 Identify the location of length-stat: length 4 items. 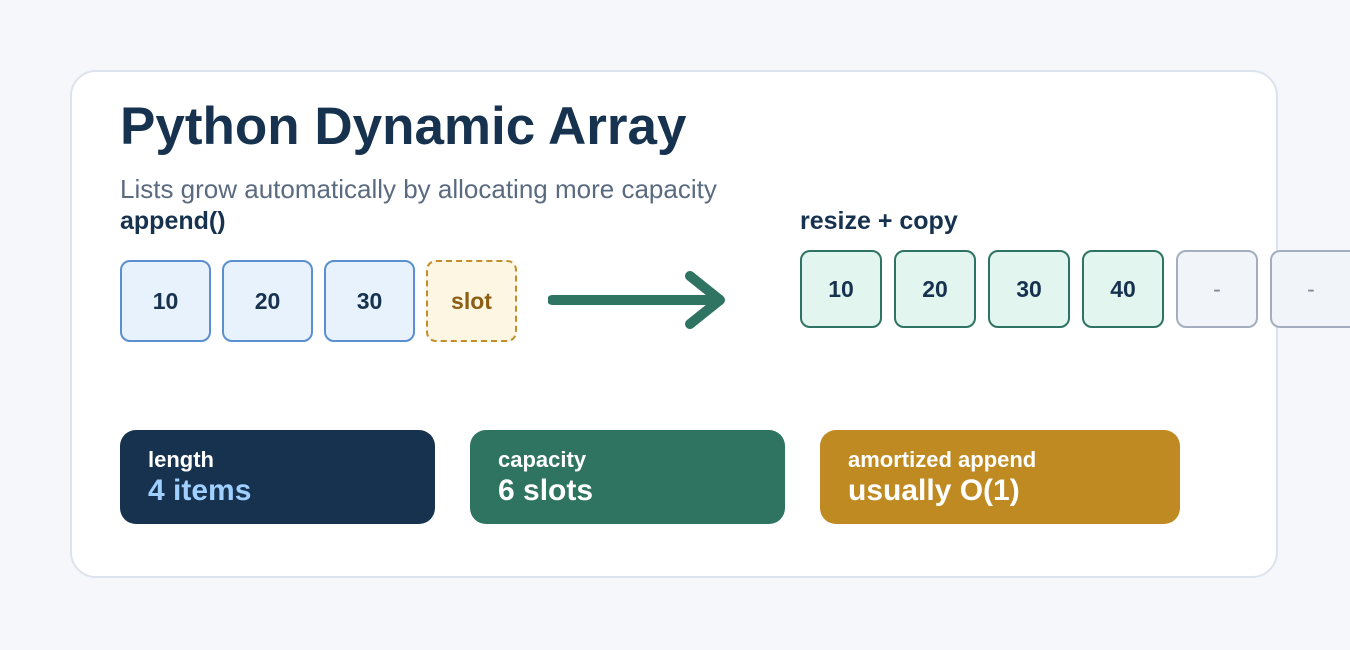
(277, 477).